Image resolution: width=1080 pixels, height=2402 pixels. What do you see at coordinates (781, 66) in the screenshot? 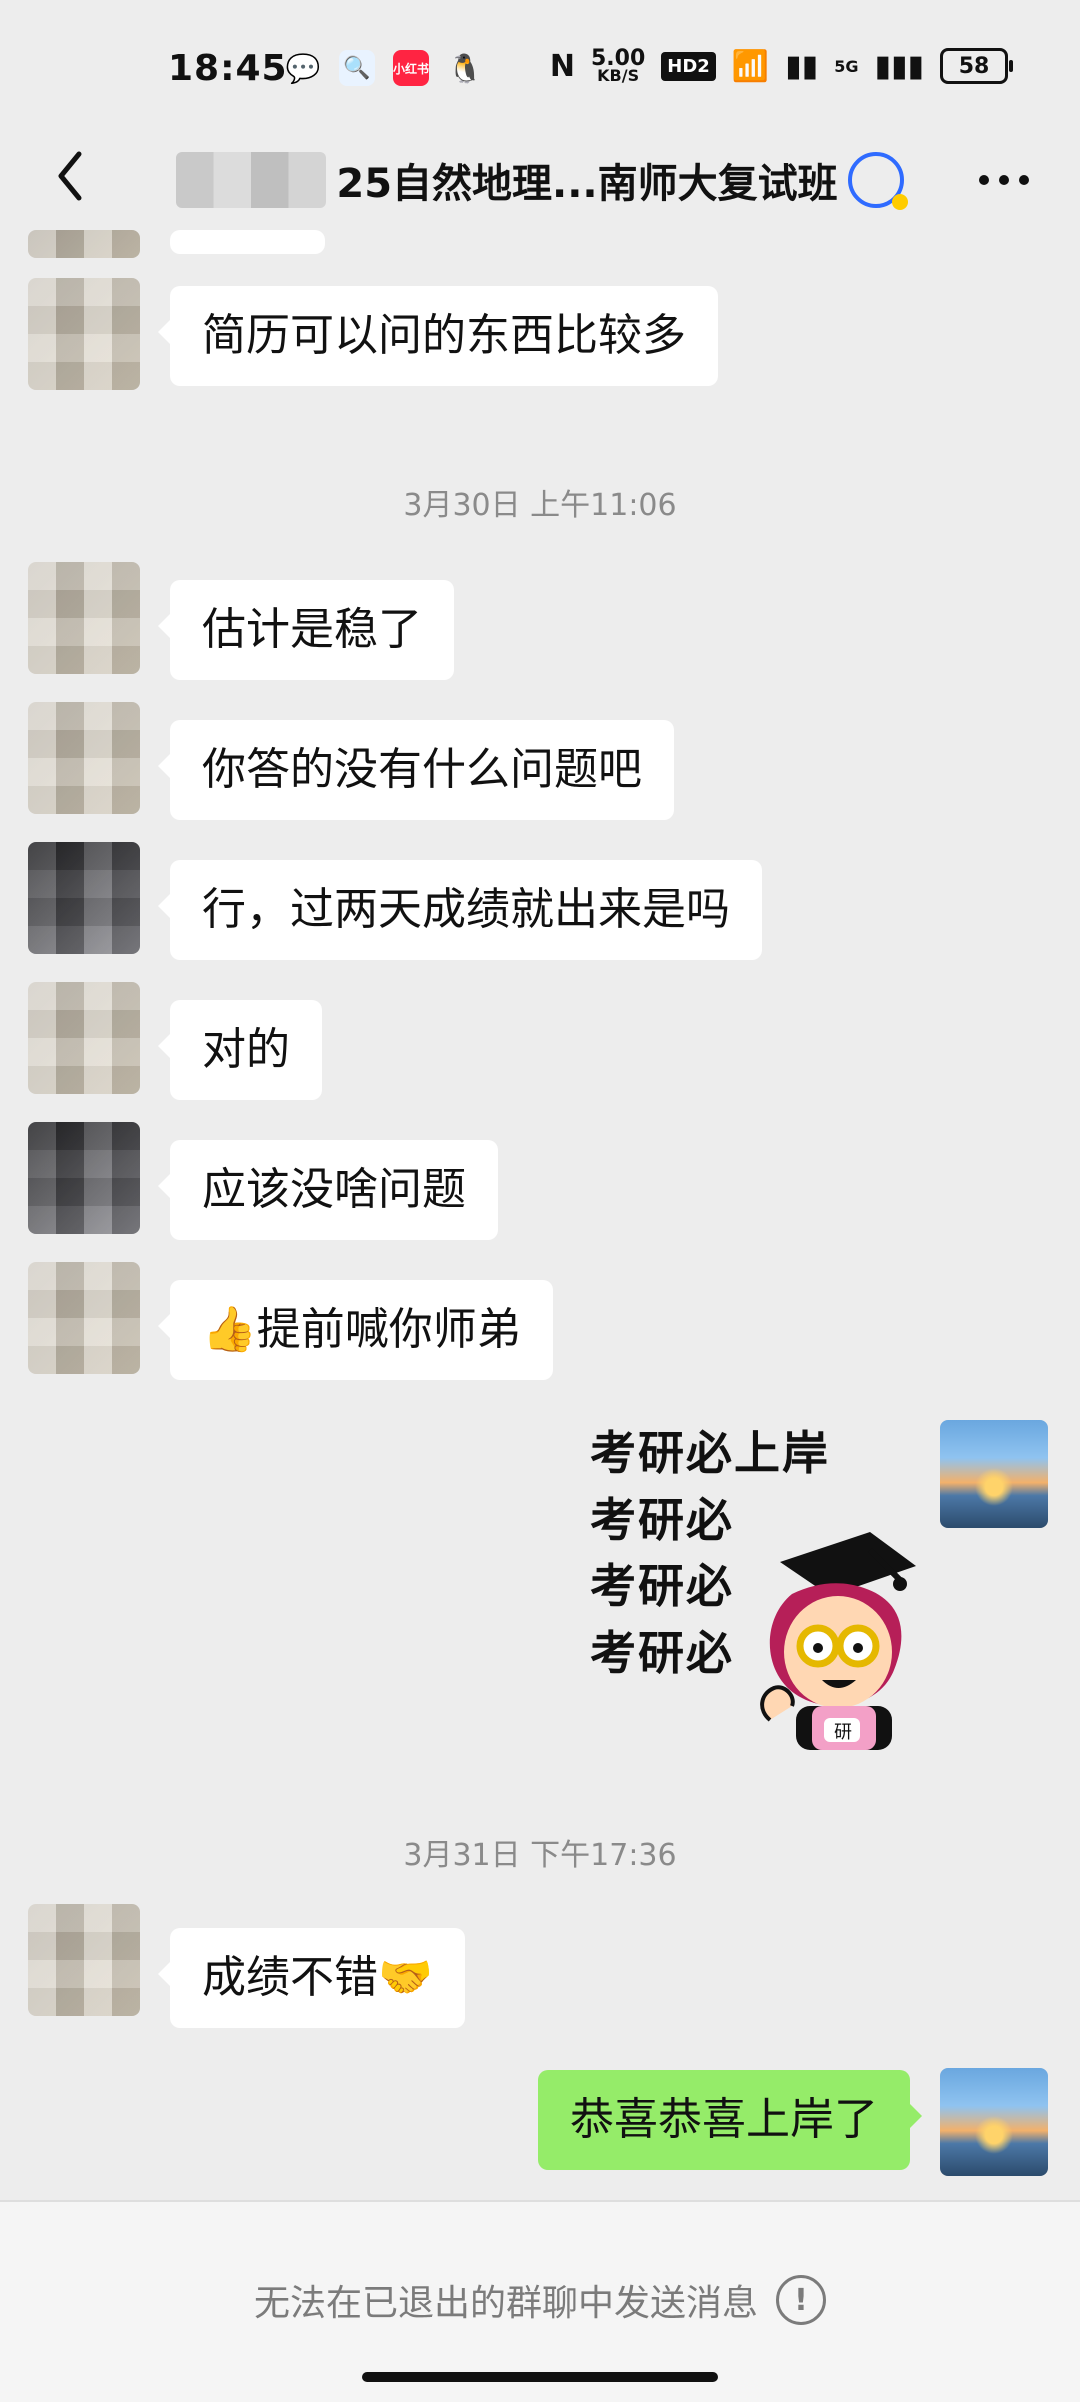
I see `status-right: N 5.00 KB/S HD2 📶 ▮▮ 5G ▮▮▮ 58` at bounding box center [781, 66].